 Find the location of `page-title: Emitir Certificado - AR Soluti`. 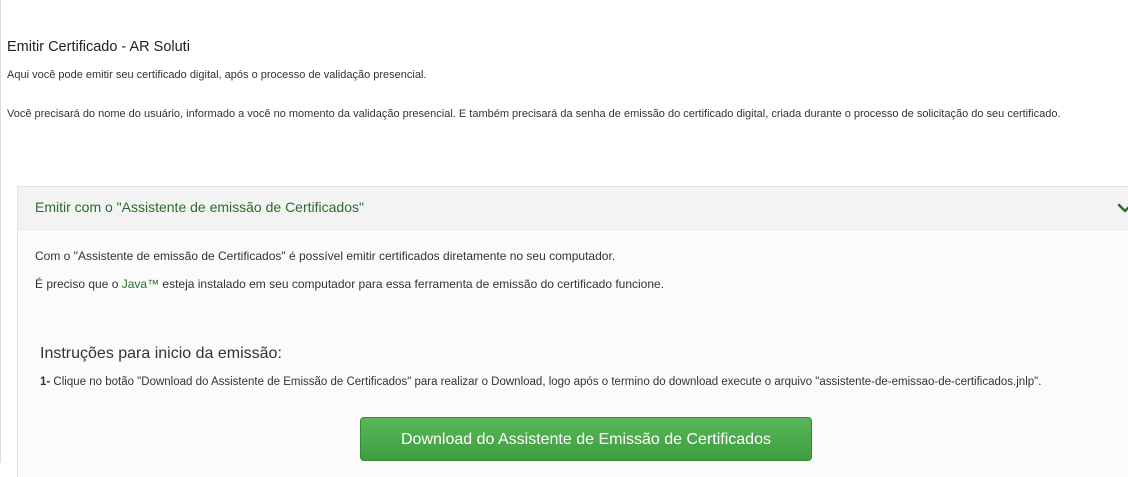

page-title: Emitir Certificado - AR Soluti is located at coordinates (98, 47).